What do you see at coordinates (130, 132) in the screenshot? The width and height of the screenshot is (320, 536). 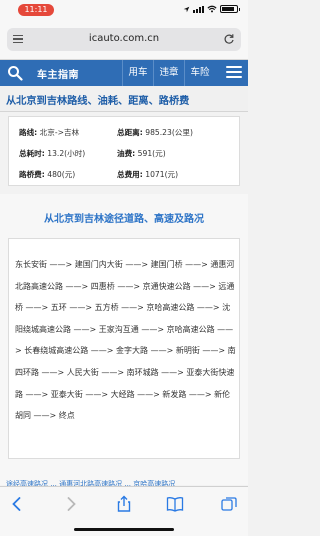 I see `summary-distance-label: 总距离:` at bounding box center [130, 132].